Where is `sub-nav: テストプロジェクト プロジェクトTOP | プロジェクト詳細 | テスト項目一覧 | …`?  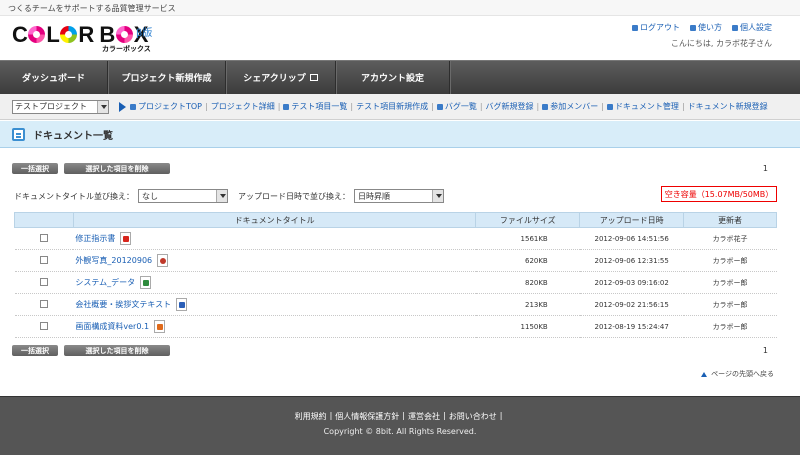 sub-nav: テストプロジェクト プロジェクトTOP | プロジェクト詳細 | テスト項目一覧 | … is located at coordinates (400, 107).